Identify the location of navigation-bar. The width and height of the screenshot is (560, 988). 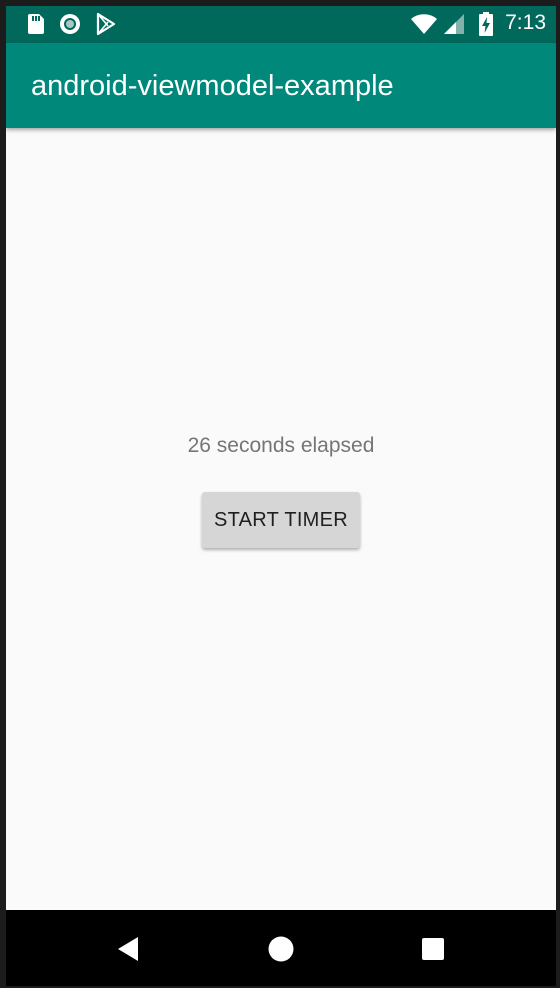
(281, 948).